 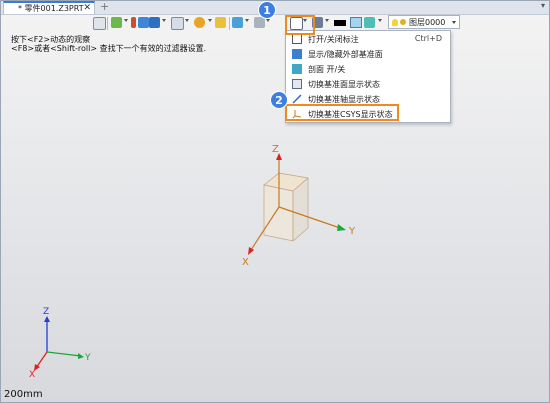 What do you see at coordinates (245, 262) in the screenshot?
I see `axis-label-x: X` at bounding box center [245, 262].